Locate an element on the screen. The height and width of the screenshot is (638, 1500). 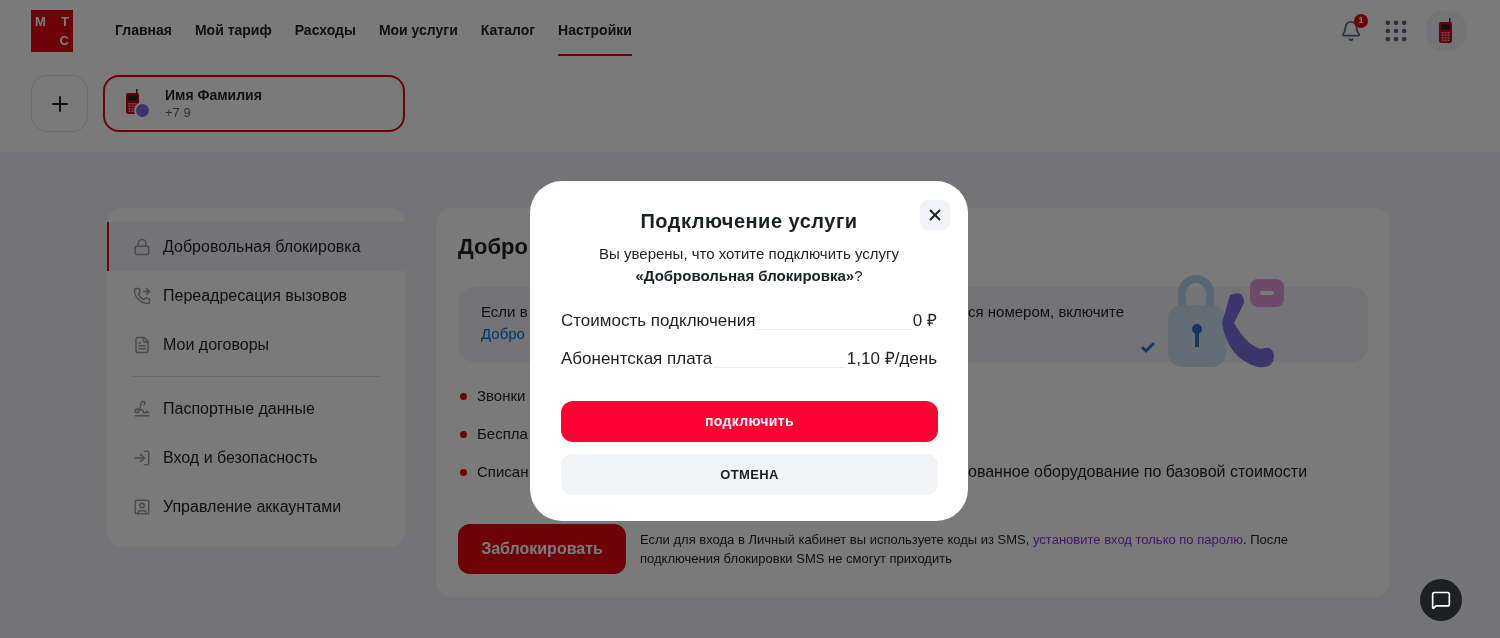
info-text: Если в is located at coordinates (505, 312).